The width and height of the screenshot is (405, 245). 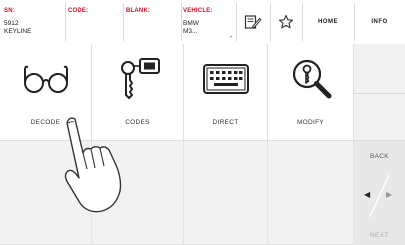 I want to click on vehicle-make: BMW, so click(x=191, y=23).